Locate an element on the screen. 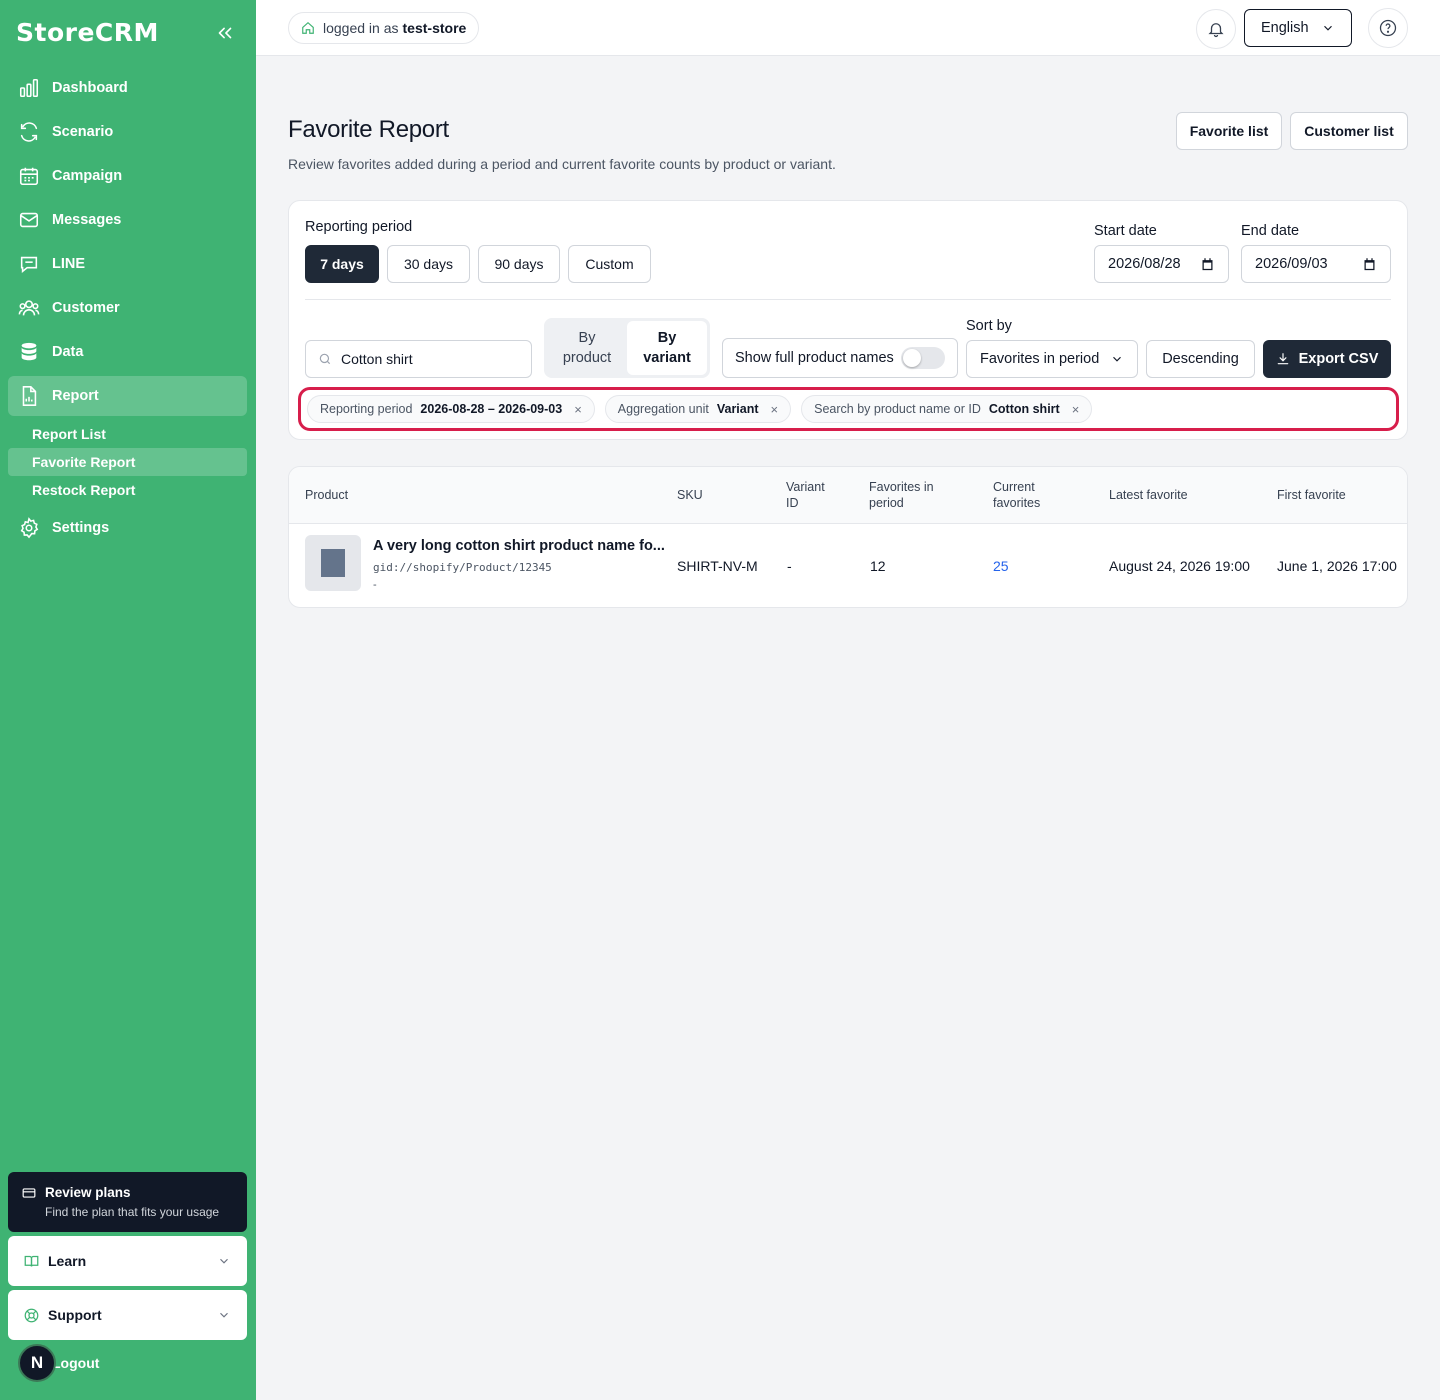 The width and height of the screenshot is (1440, 1400). review-plans-subtitle: Find the plan that fits your usage is located at coordinates (132, 1212).